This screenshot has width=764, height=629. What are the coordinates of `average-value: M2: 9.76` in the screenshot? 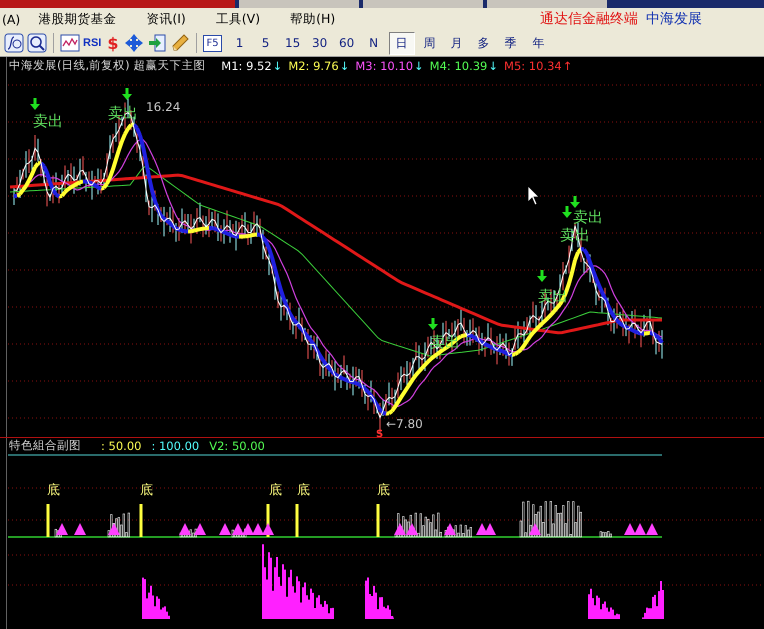 It's located at (313, 65).